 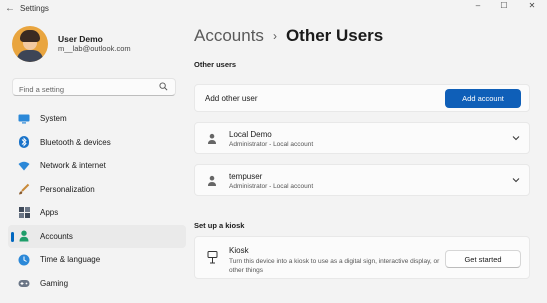 I want to click on search-input, so click(x=83, y=89).